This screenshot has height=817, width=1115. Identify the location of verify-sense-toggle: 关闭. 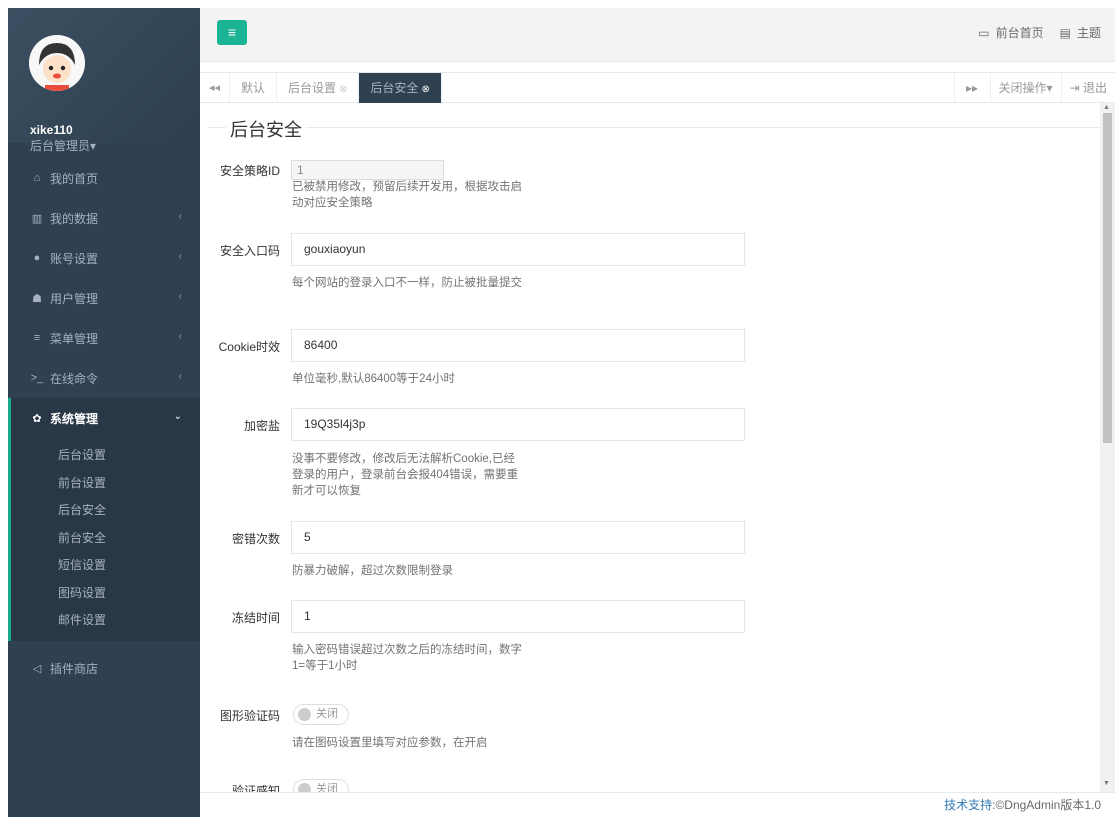
(321, 785).